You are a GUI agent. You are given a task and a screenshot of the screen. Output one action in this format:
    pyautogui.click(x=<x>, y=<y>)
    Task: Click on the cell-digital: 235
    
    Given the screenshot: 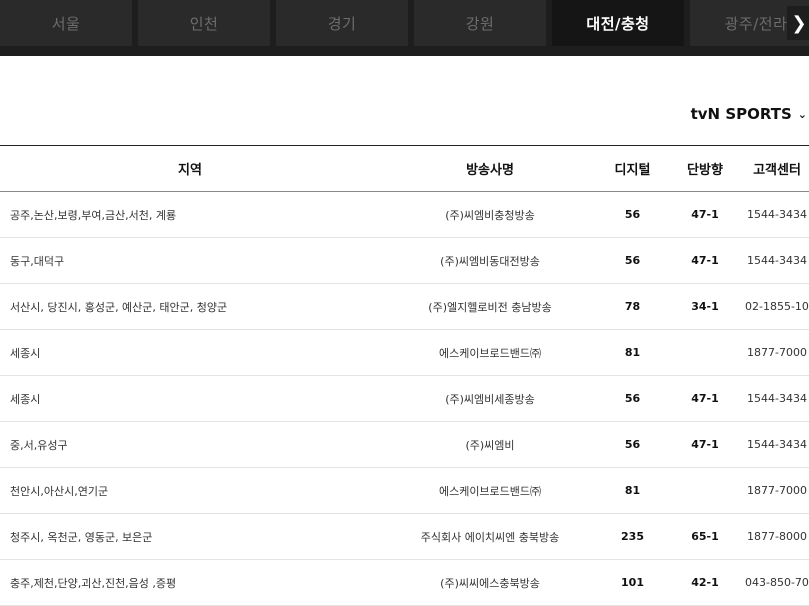 What is the action you would take?
    pyautogui.click(x=632, y=536)
    